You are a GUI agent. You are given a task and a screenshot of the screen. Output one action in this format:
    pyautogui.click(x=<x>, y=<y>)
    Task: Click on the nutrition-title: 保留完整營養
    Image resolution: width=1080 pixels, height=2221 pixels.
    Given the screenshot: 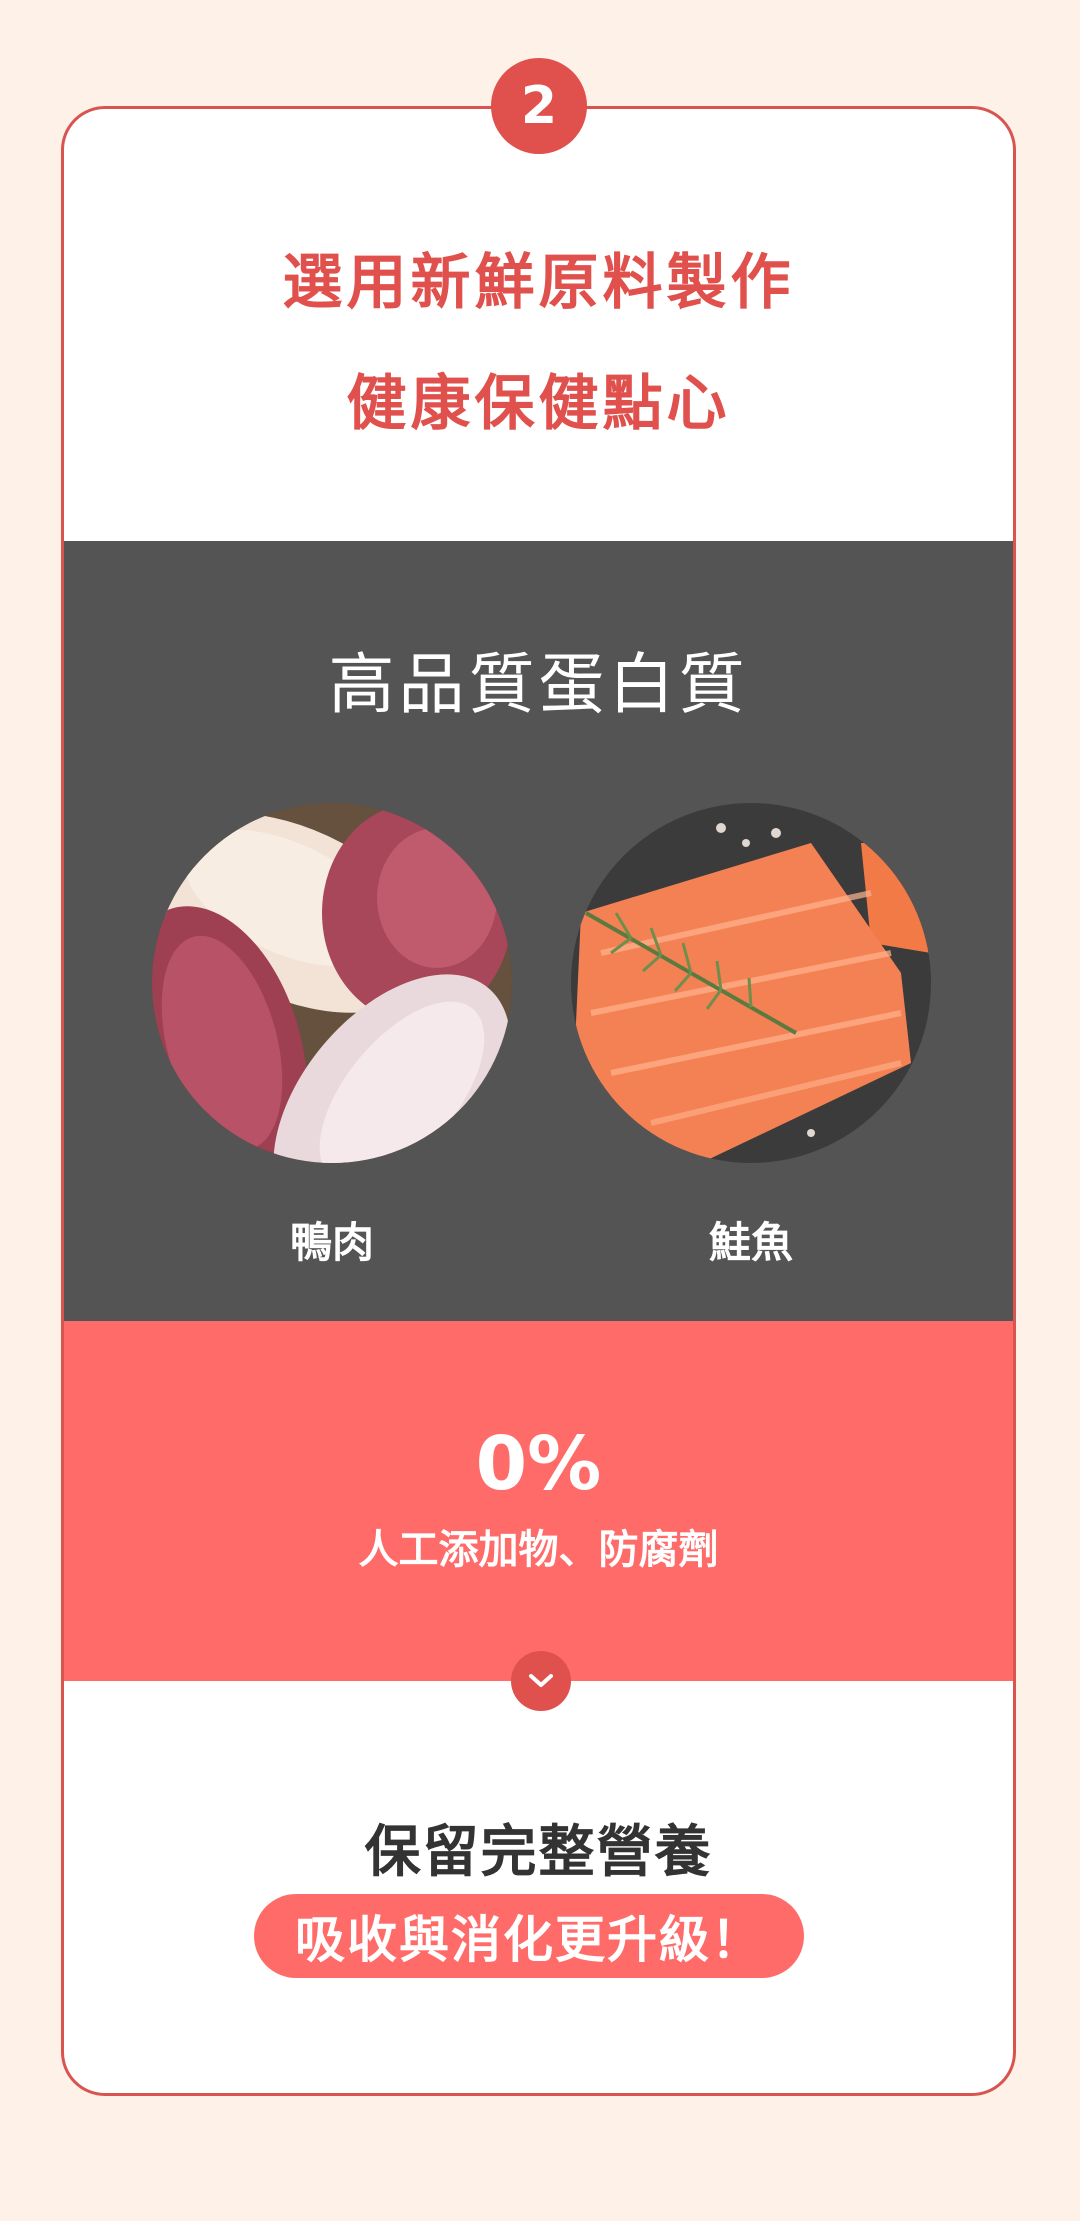 What is the action you would take?
    pyautogui.click(x=538, y=1852)
    